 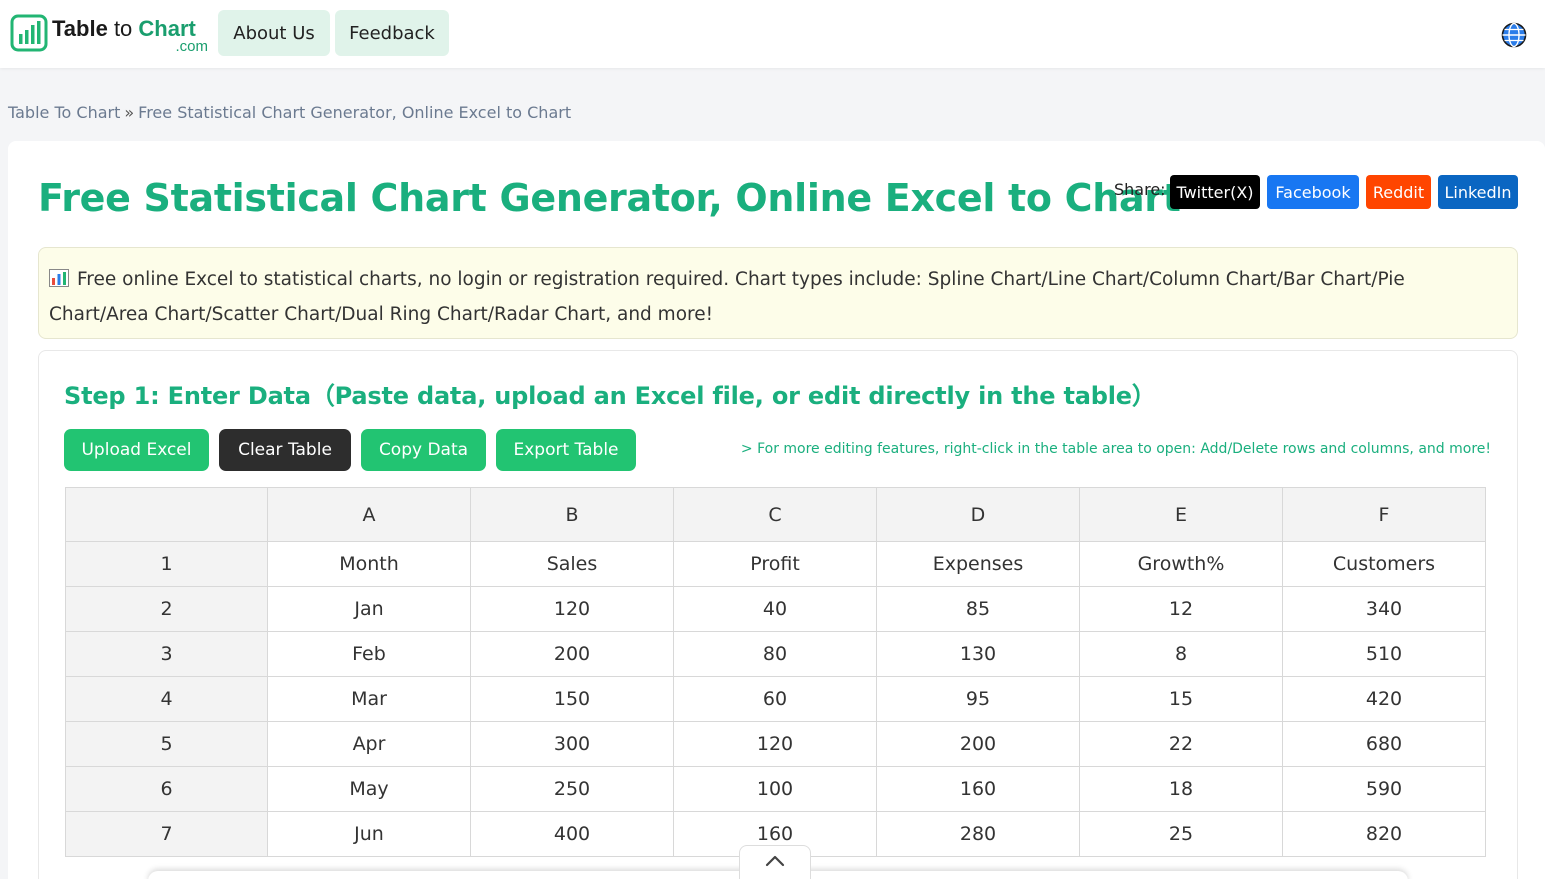 I want to click on row-header: 6, so click(x=166, y=789).